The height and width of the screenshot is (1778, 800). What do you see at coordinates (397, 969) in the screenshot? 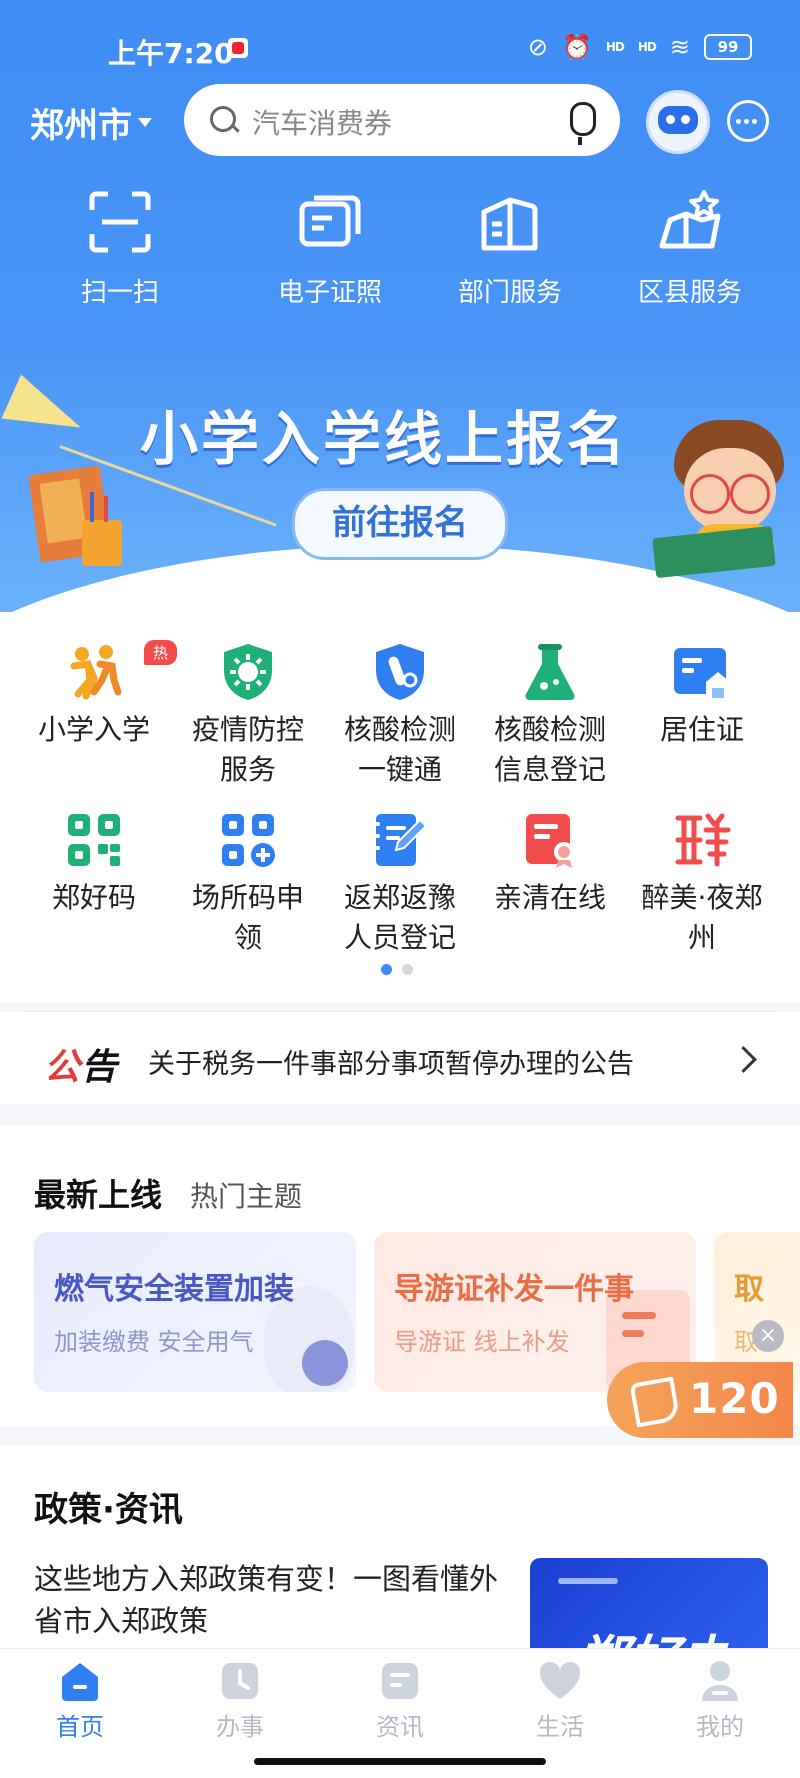
I see `page-indicator` at bounding box center [397, 969].